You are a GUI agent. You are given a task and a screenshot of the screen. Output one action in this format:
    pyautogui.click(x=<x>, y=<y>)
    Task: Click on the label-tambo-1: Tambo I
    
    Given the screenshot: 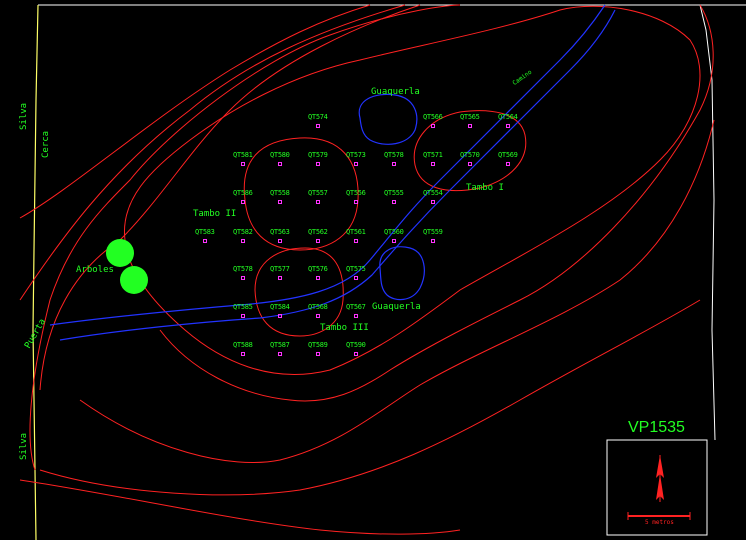 What is the action you would take?
    pyautogui.click(x=485, y=188)
    